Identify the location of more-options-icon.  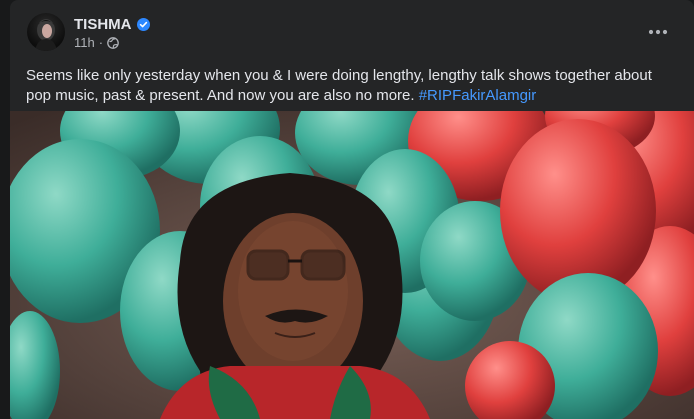
(658, 32).